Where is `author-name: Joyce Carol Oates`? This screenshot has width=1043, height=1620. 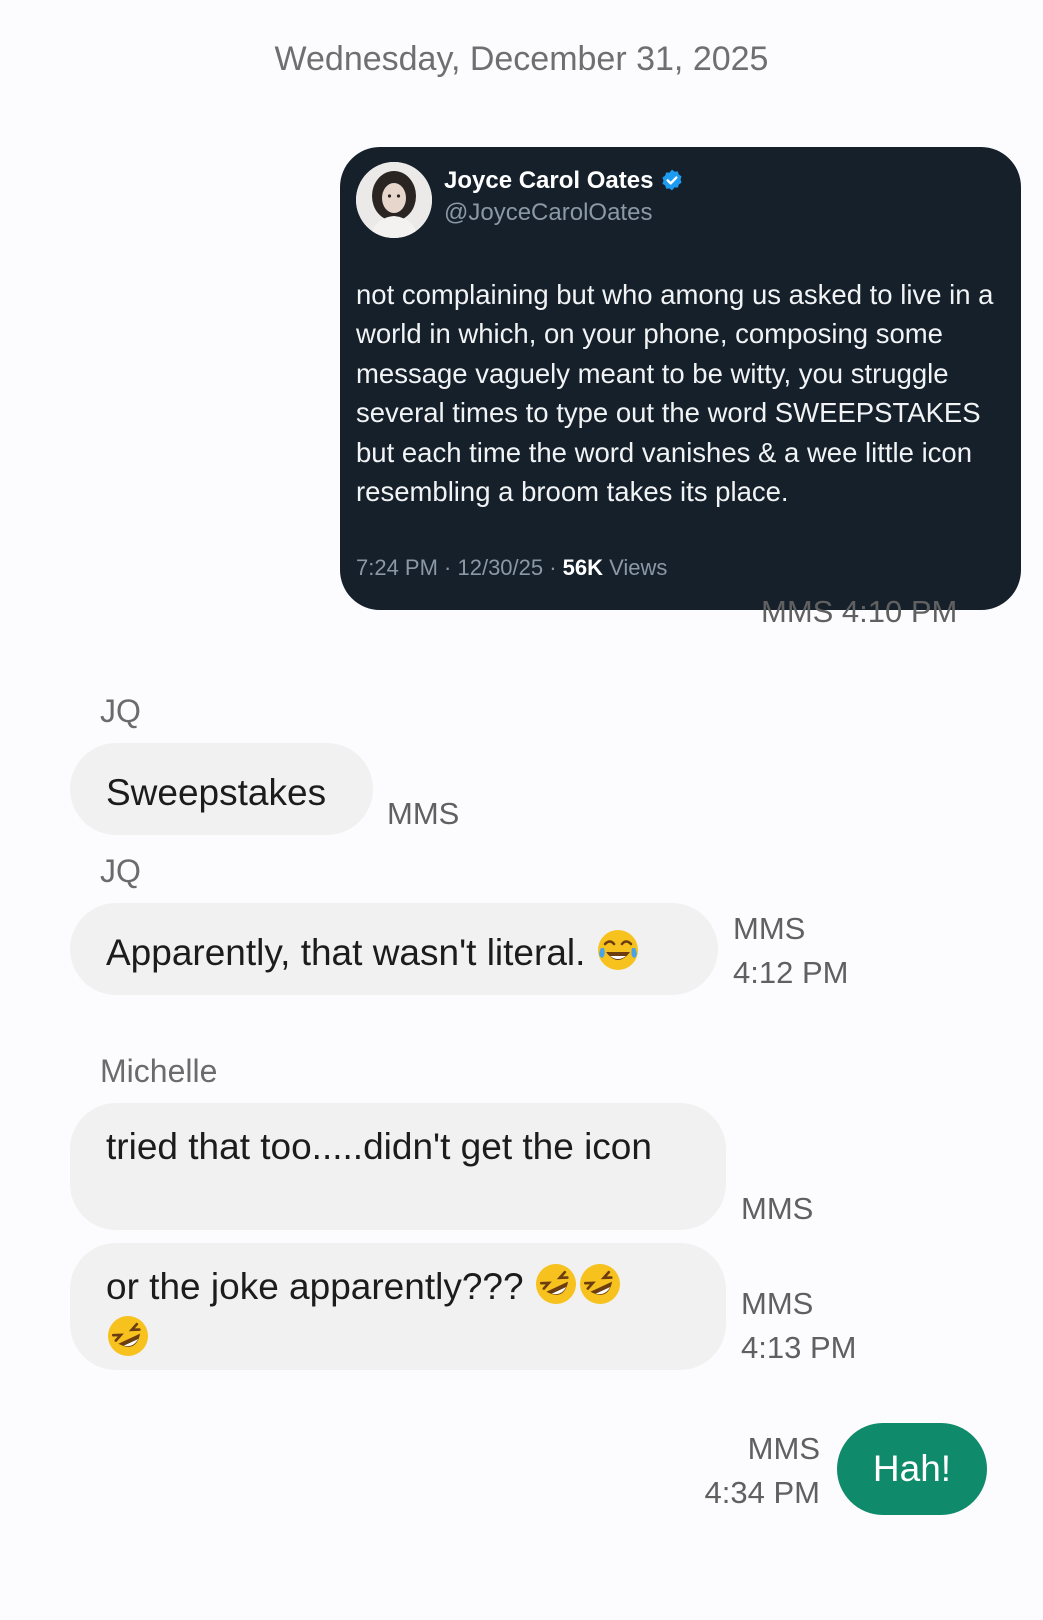
author-name: Joyce Carol Oates is located at coordinates (549, 180).